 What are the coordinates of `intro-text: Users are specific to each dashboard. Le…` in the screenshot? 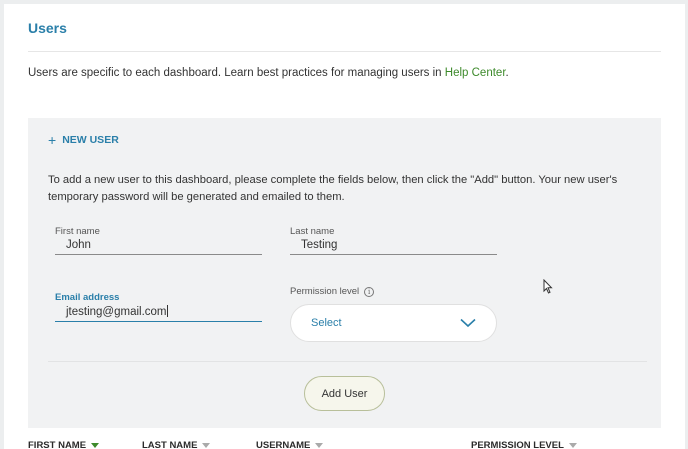 It's located at (268, 73).